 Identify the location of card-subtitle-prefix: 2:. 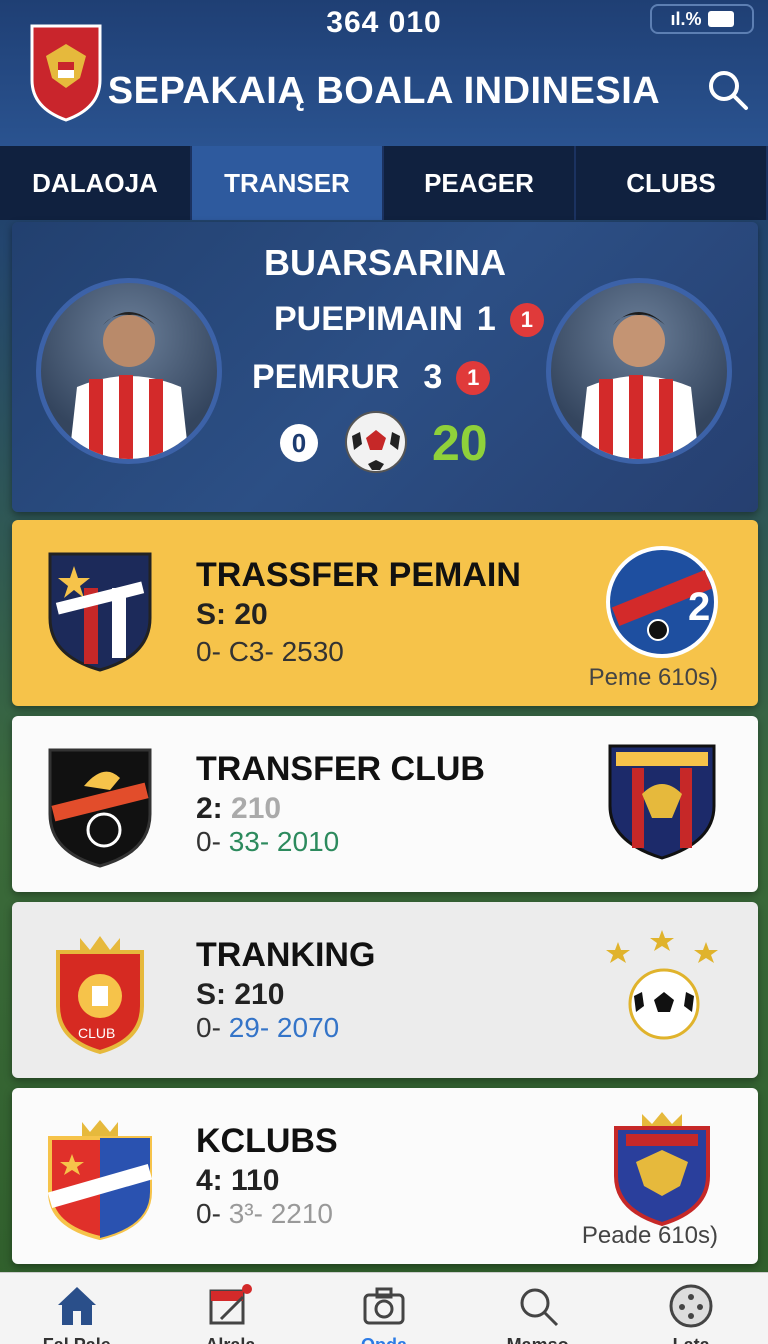
(209, 808).